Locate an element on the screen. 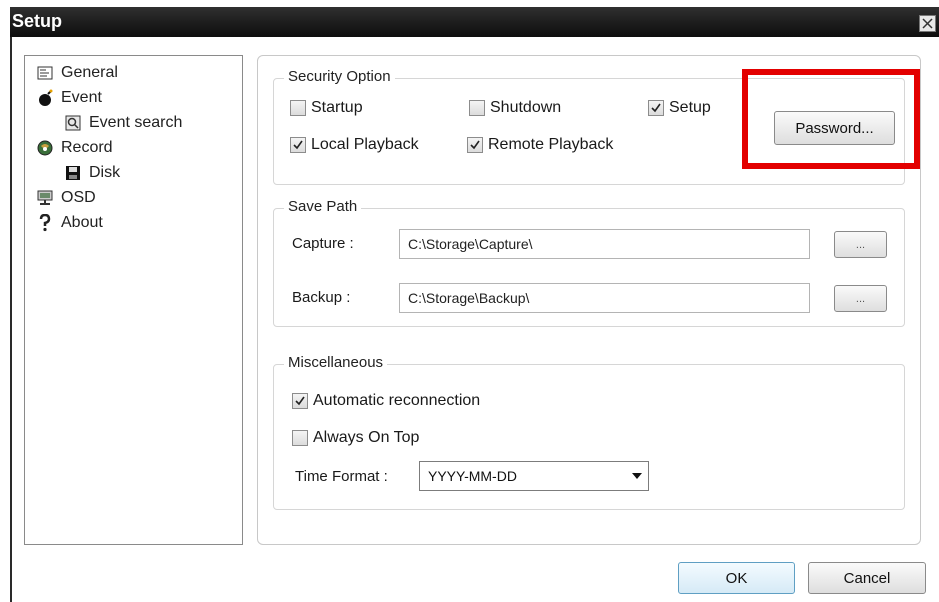 The height and width of the screenshot is (602, 939). always-on-top-checkbox: Always On Top is located at coordinates (355, 438).